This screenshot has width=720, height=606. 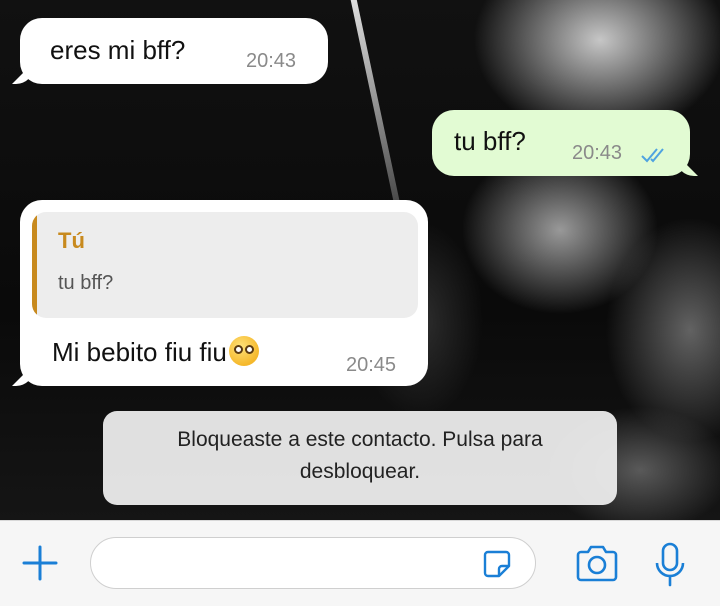 What do you see at coordinates (670, 565) in the screenshot?
I see `microphone-icon` at bounding box center [670, 565].